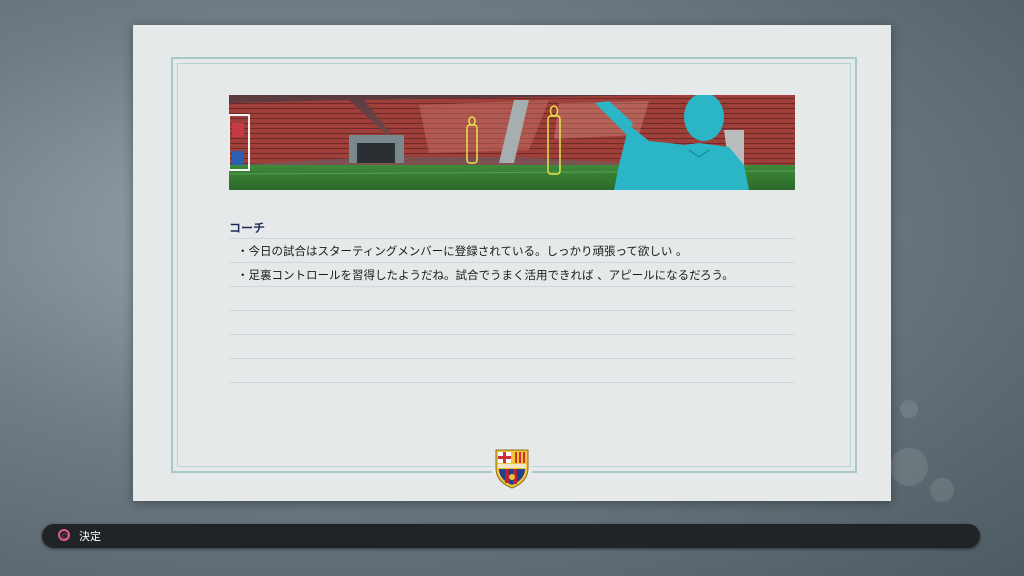 The height and width of the screenshot is (576, 1024). Describe the element at coordinates (512, 142) in the screenshot. I see `training-stadium-banner` at that location.